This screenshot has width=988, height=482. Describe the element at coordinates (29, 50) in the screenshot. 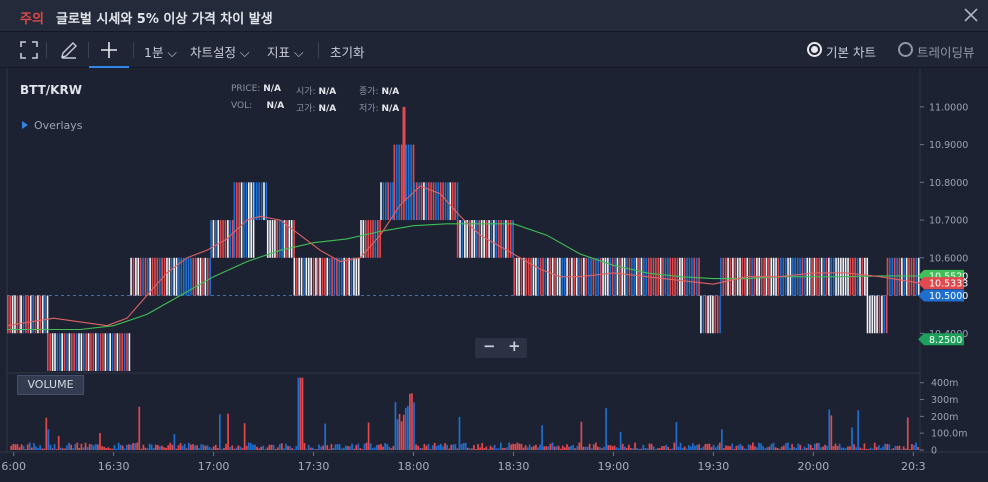

I see `fullscreen-icon` at that location.